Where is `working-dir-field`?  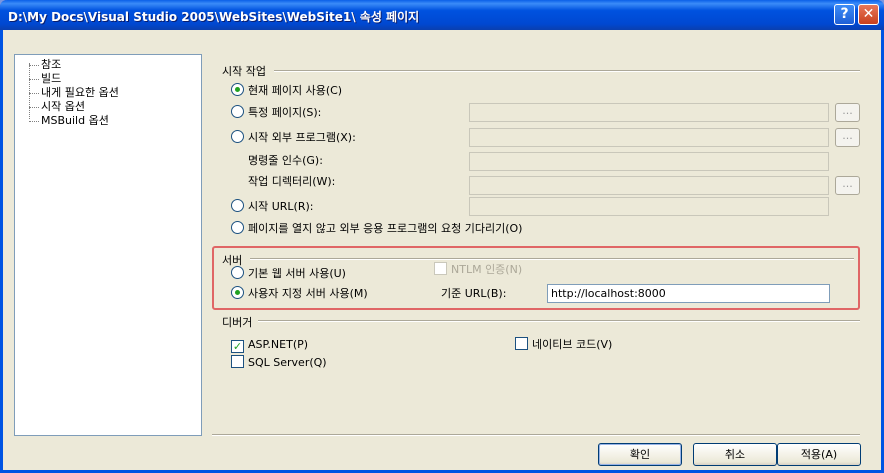 working-dir-field is located at coordinates (649, 185).